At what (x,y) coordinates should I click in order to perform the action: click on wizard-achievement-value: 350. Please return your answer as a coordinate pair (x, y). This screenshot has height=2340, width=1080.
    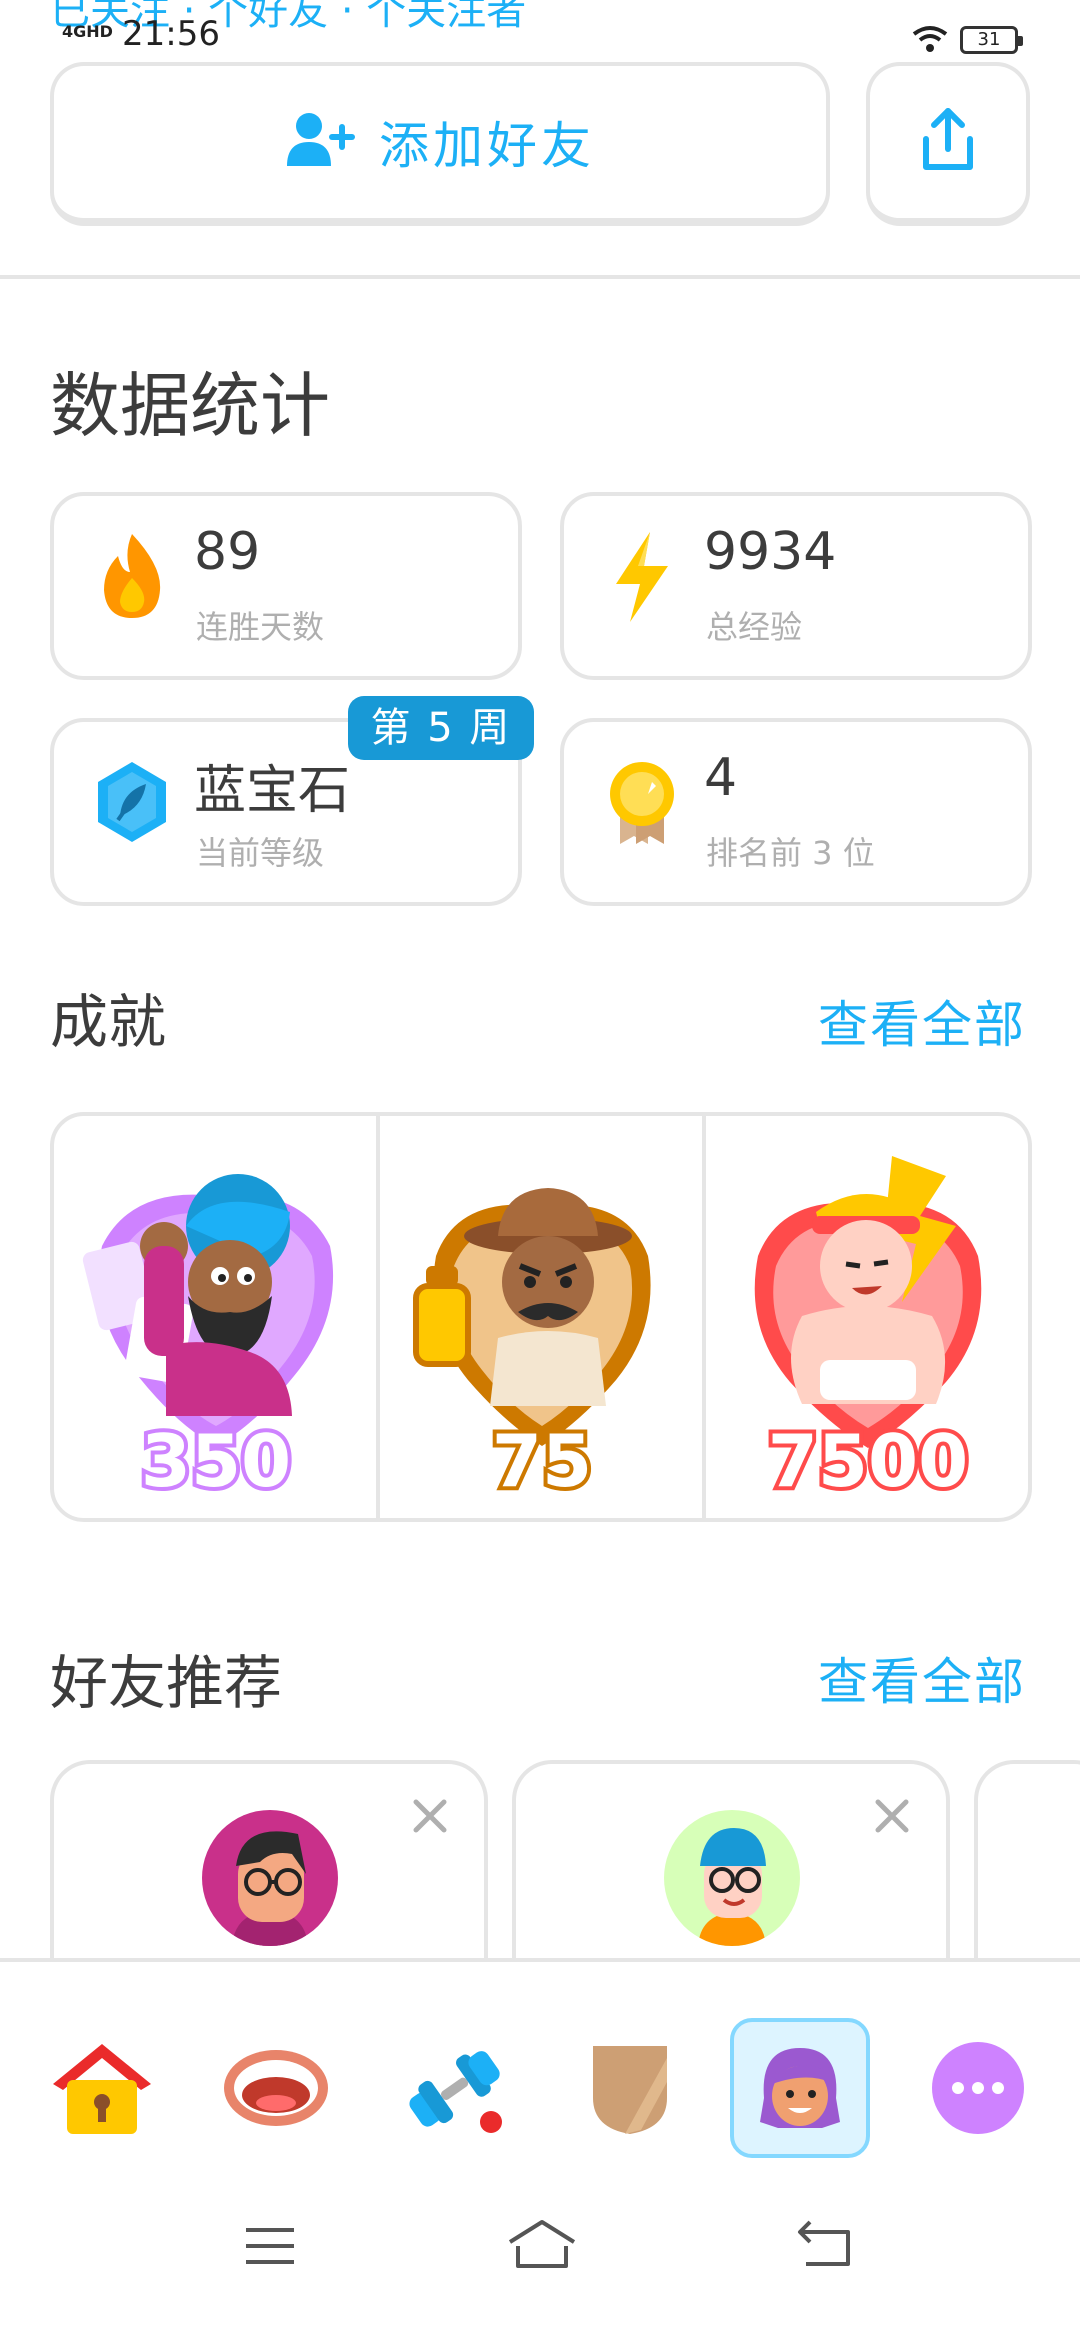
    Looking at the image, I should click on (216, 1461).